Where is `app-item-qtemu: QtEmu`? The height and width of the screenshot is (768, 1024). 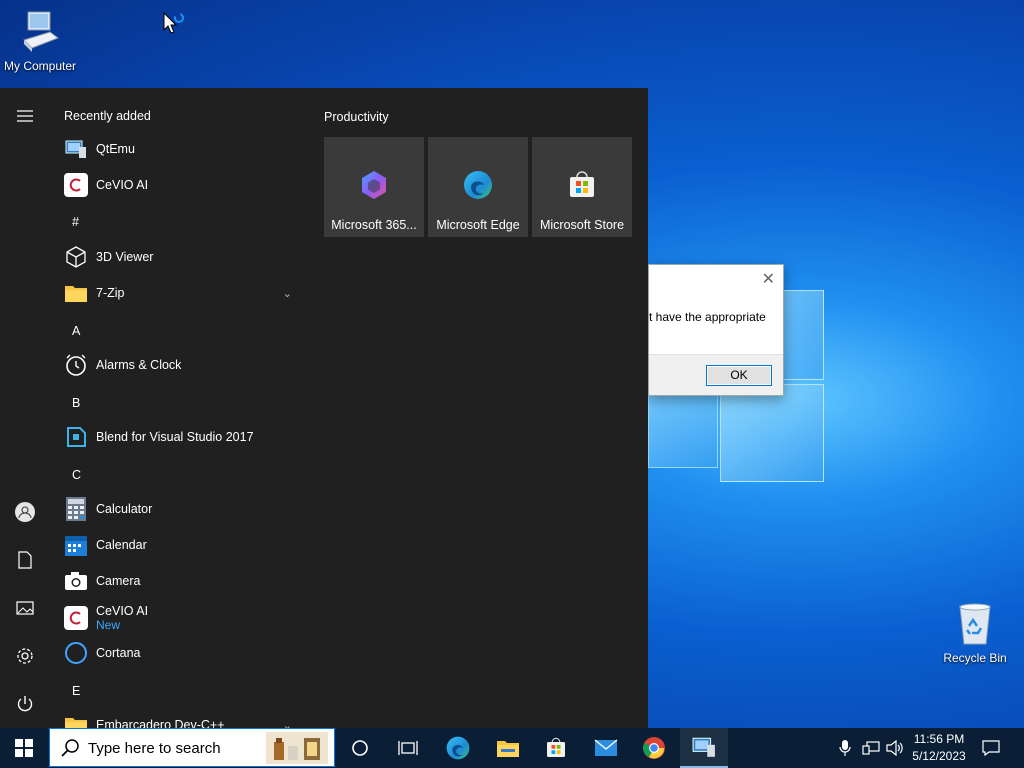 app-item-qtemu: QtEmu is located at coordinates (184, 149).